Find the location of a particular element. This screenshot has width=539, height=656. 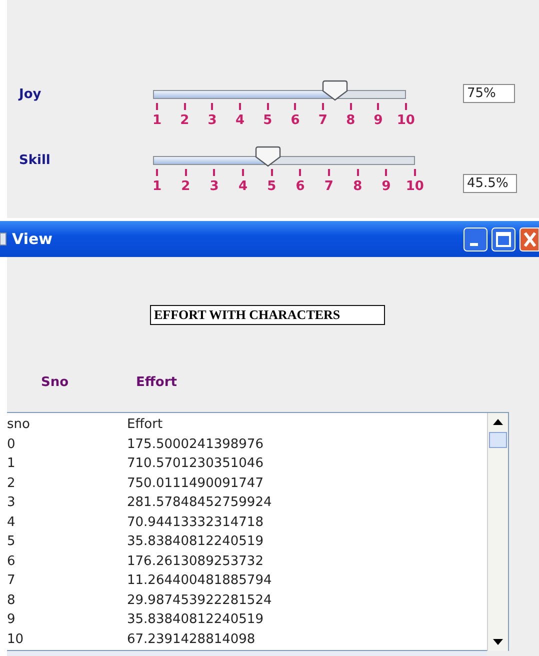

table-cell-text: 7 is located at coordinates (11, 580).